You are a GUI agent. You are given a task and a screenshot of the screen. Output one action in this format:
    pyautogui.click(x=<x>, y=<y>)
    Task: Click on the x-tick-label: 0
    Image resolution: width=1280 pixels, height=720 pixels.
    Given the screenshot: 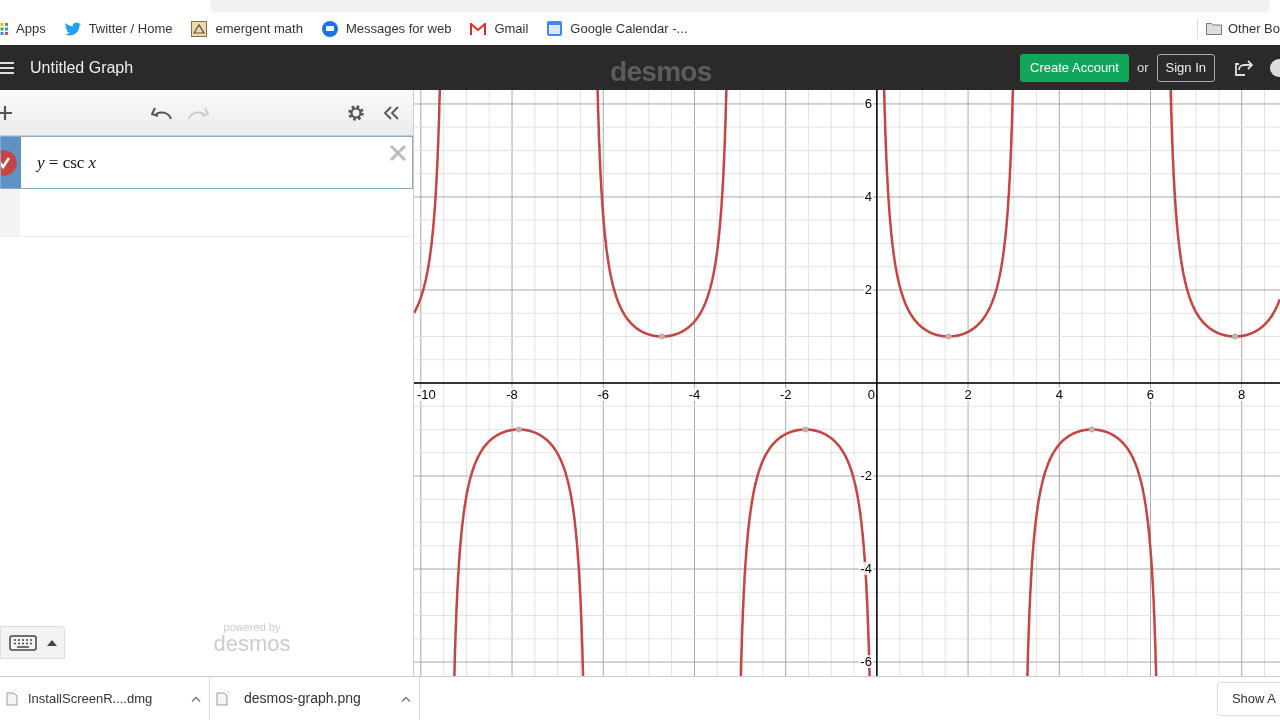 What is the action you would take?
    pyautogui.click(x=871, y=394)
    